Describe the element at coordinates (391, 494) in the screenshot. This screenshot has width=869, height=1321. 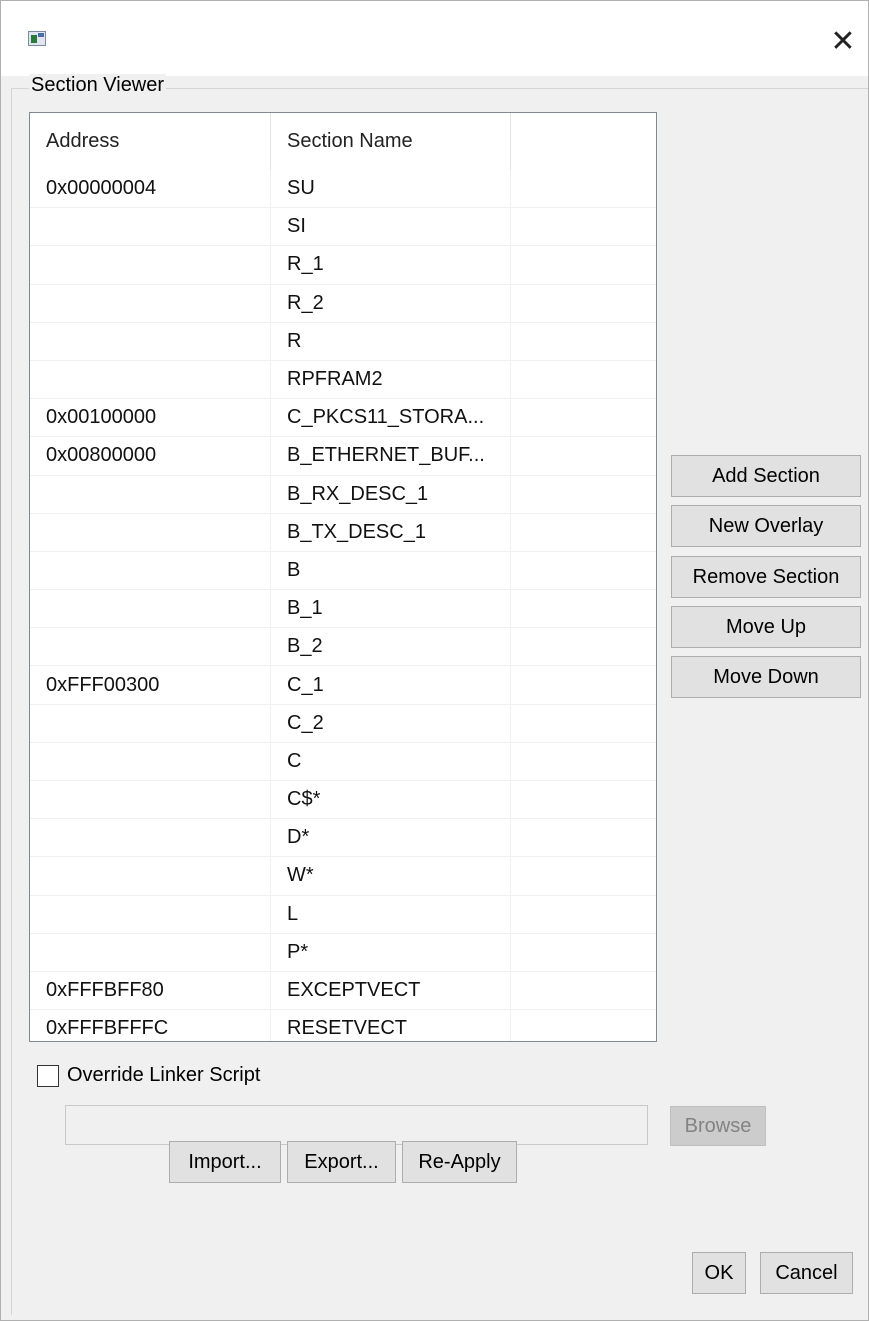
I see `section-name-cell: B_RX_DESC_1` at that location.